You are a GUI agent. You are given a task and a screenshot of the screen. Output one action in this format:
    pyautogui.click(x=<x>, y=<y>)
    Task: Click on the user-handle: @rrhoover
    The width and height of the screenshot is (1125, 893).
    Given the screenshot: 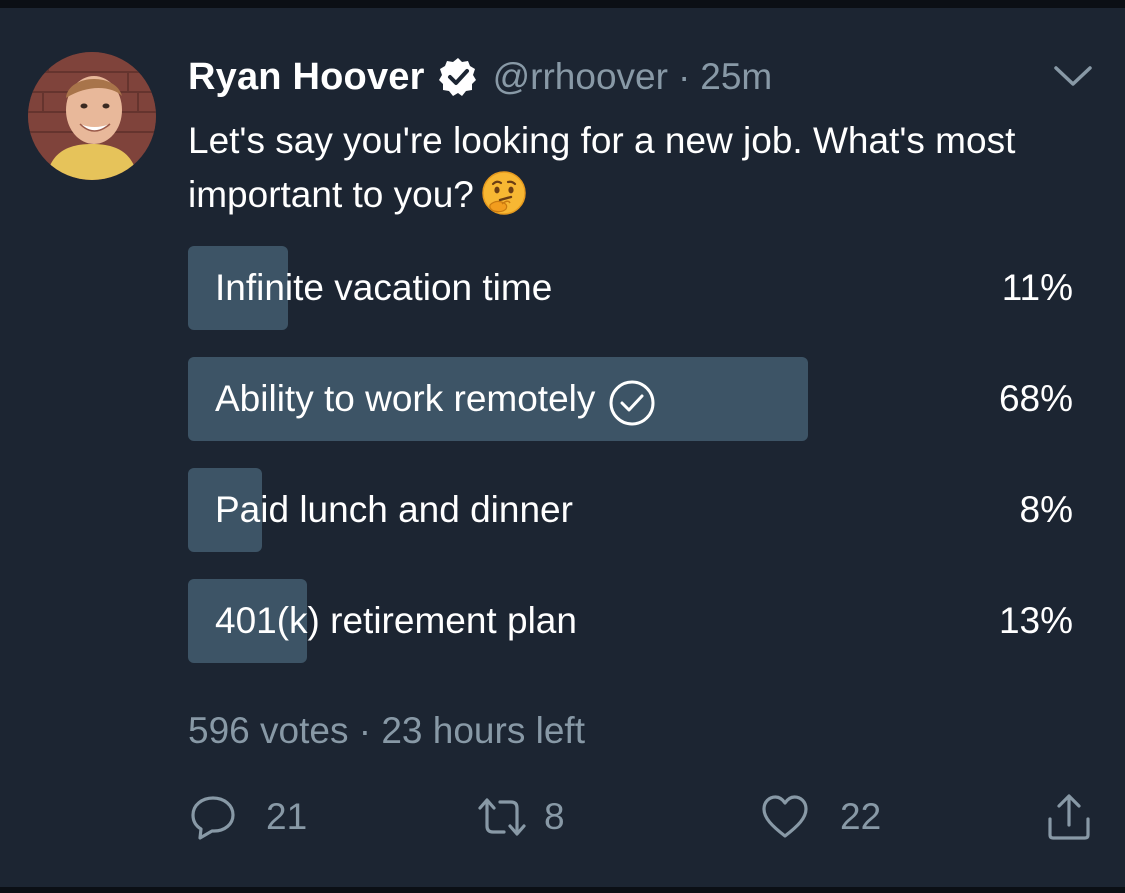 What is the action you would take?
    pyautogui.click(x=580, y=77)
    